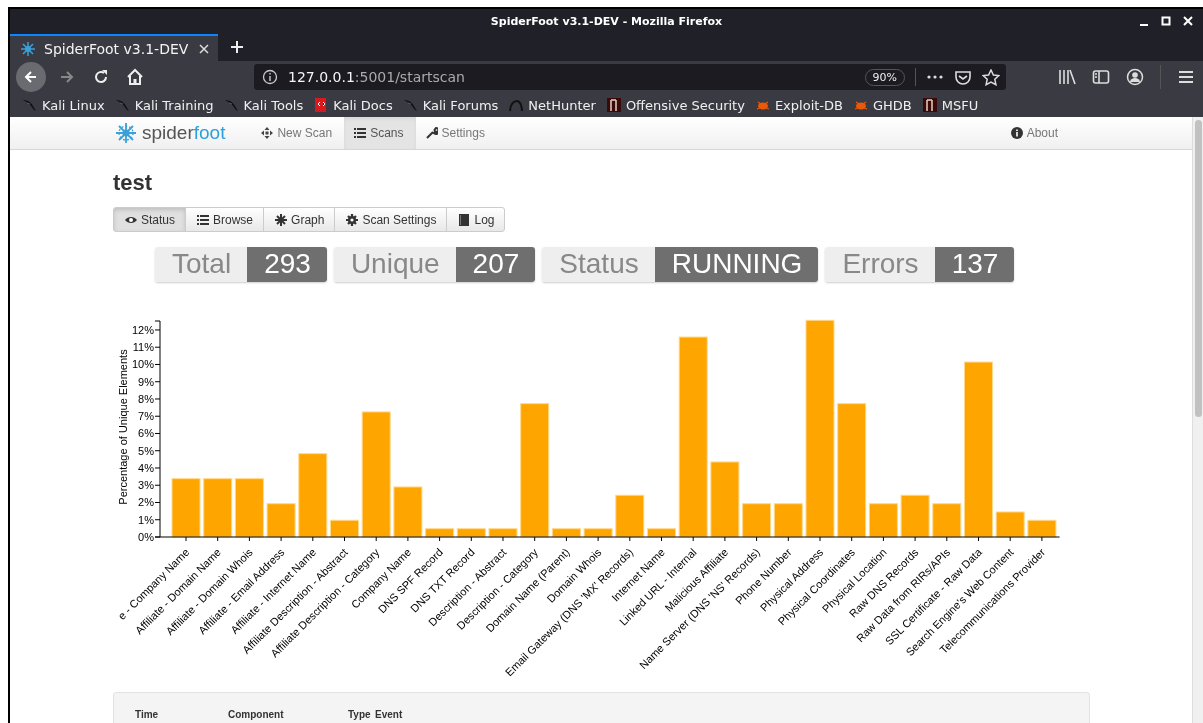 Image resolution: width=1203 pixels, height=723 pixels. I want to click on column-header: Type, so click(360, 714).